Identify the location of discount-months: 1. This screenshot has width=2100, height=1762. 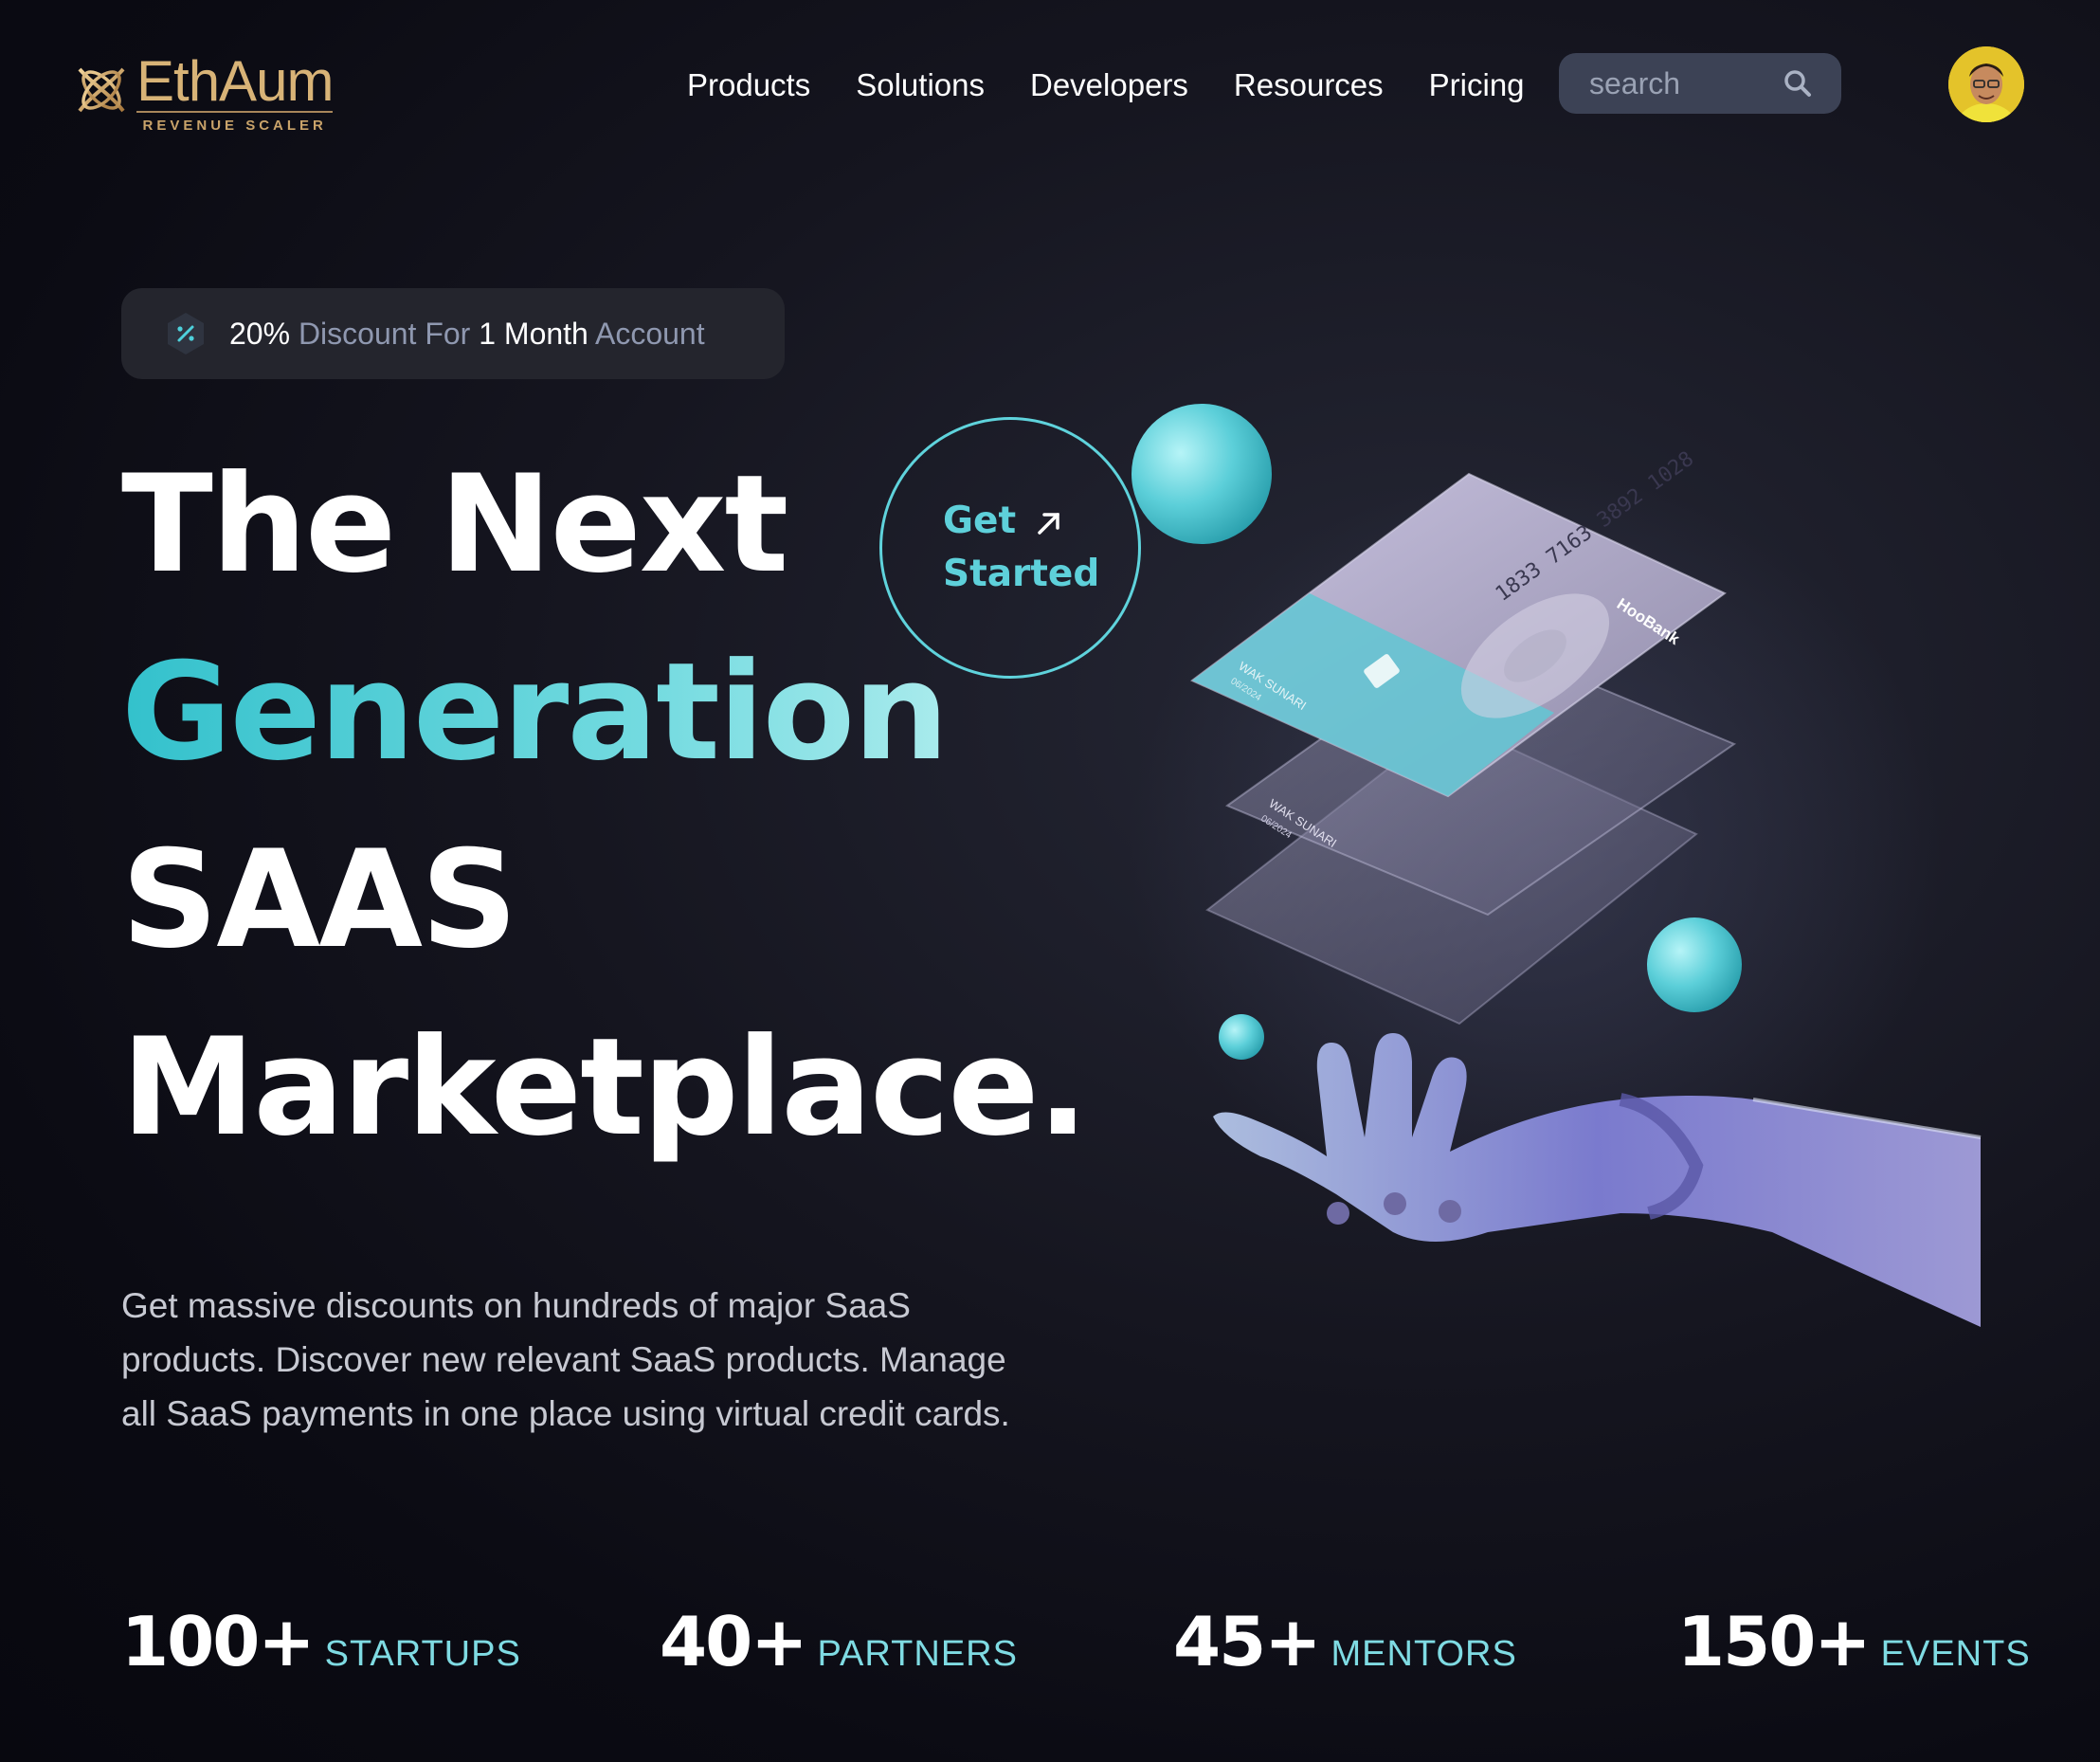
(488, 333).